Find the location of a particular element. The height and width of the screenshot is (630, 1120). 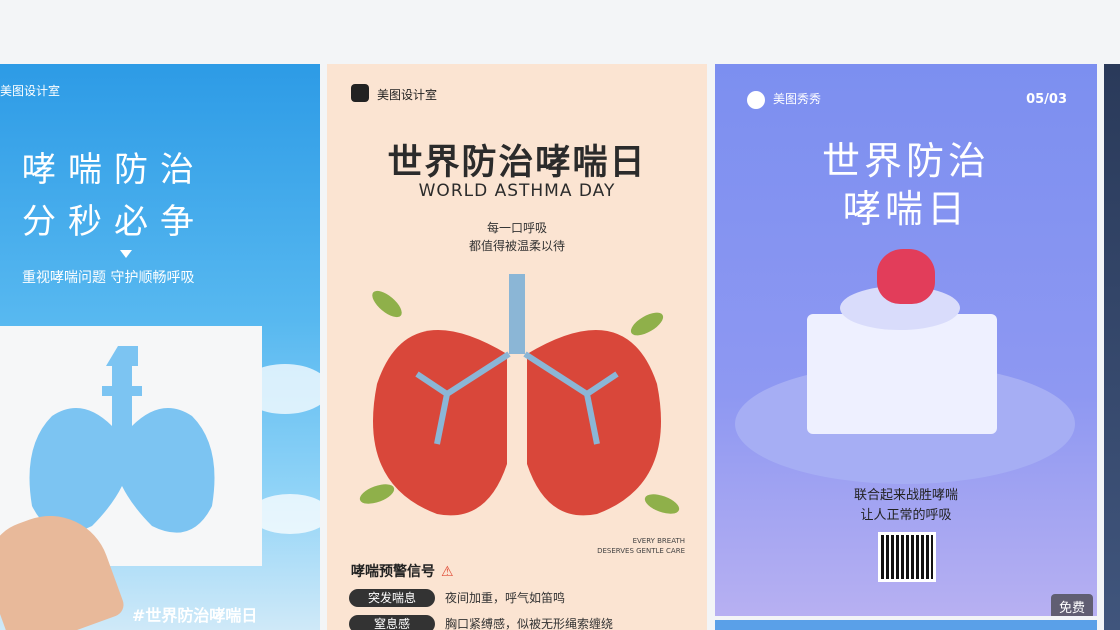

signal-row: 突发喘息 夜间加重，呼气如笛鸣 is located at coordinates (457, 599).